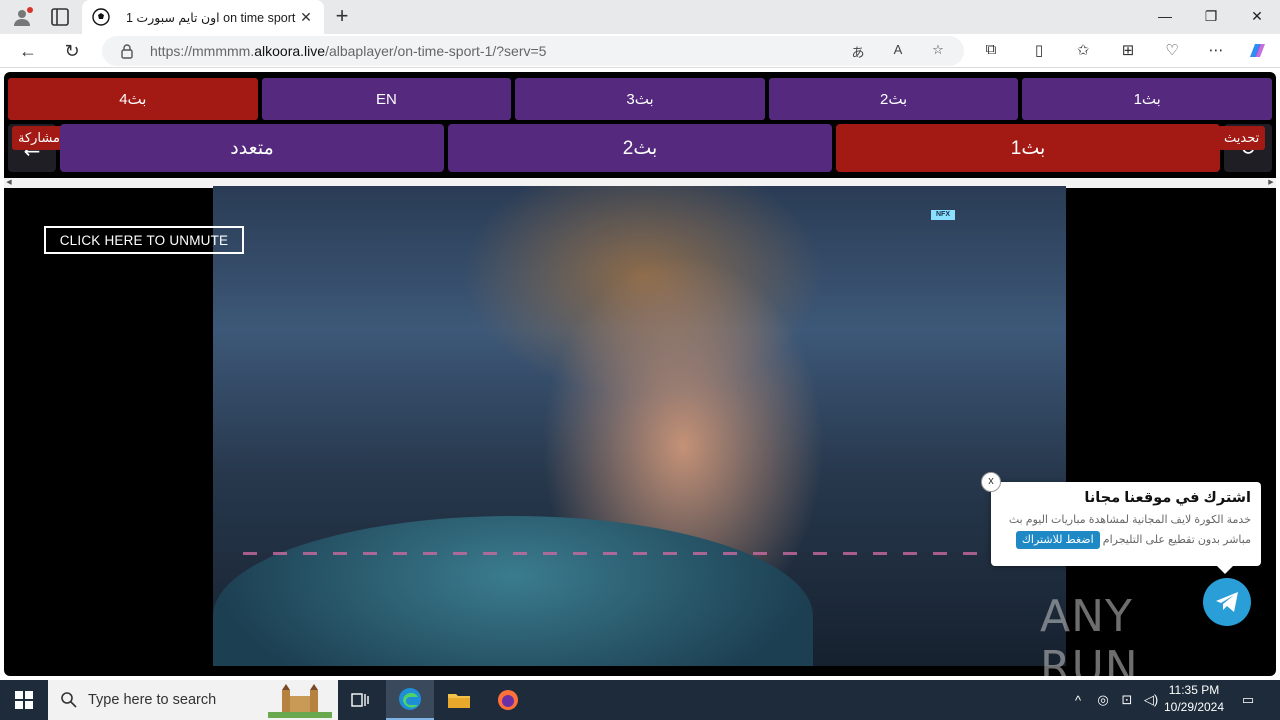 The width and height of the screenshot is (1280, 720). Describe the element at coordinates (1172, 51) in the screenshot. I see `performance-icon: ♡` at that location.